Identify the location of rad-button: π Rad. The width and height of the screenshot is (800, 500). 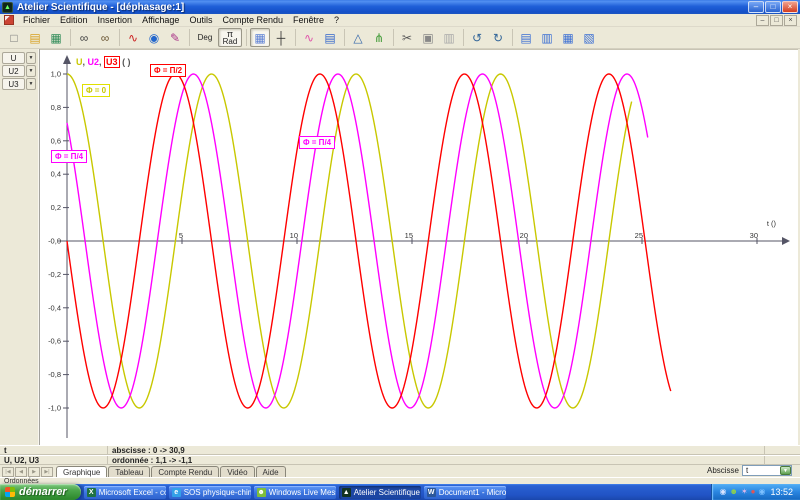
(230, 37).